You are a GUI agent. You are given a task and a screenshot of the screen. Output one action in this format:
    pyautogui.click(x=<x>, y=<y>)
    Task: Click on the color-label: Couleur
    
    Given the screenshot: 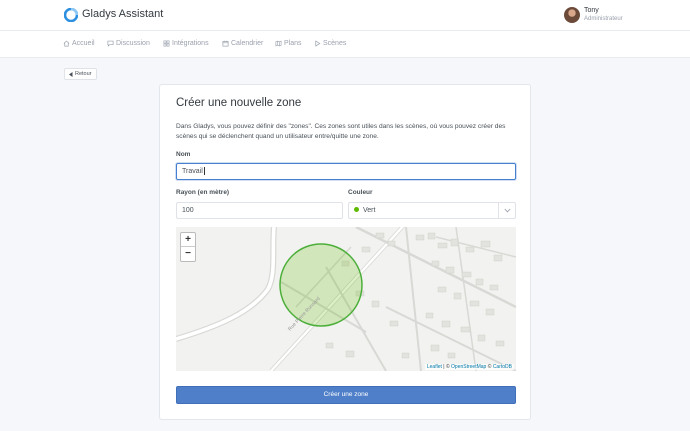 What is the action you would take?
    pyautogui.click(x=360, y=192)
    